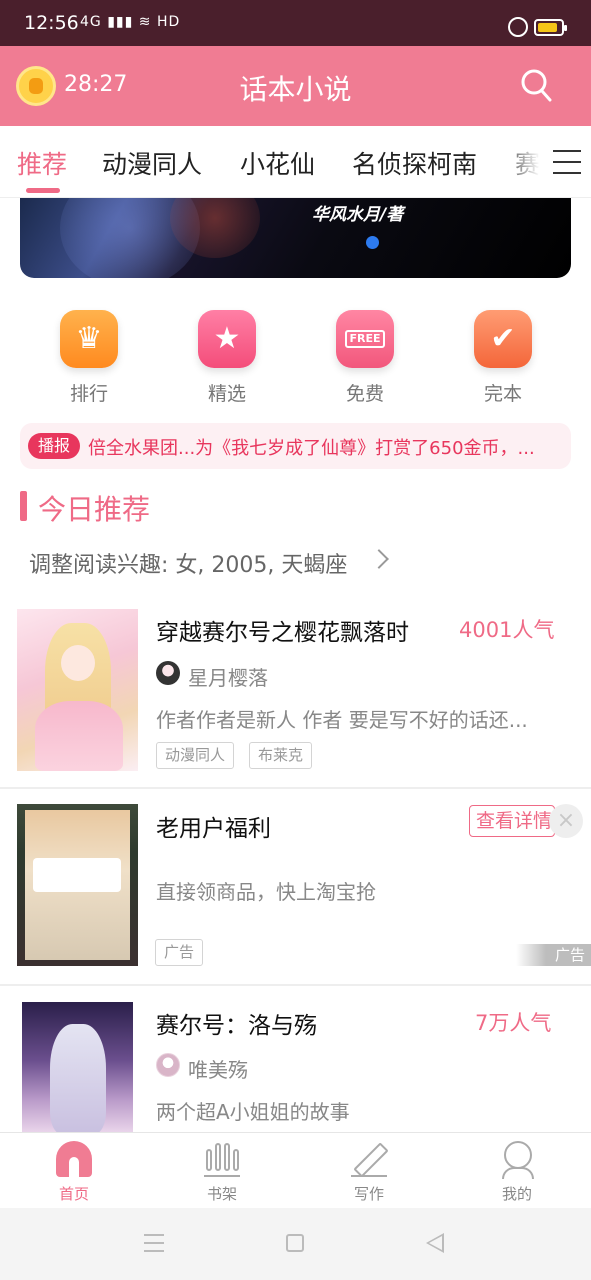 Image resolution: width=591 pixels, height=1280 pixels. Describe the element at coordinates (152, 163) in the screenshot. I see `tab-anime-fanfic: 动漫同人` at that location.